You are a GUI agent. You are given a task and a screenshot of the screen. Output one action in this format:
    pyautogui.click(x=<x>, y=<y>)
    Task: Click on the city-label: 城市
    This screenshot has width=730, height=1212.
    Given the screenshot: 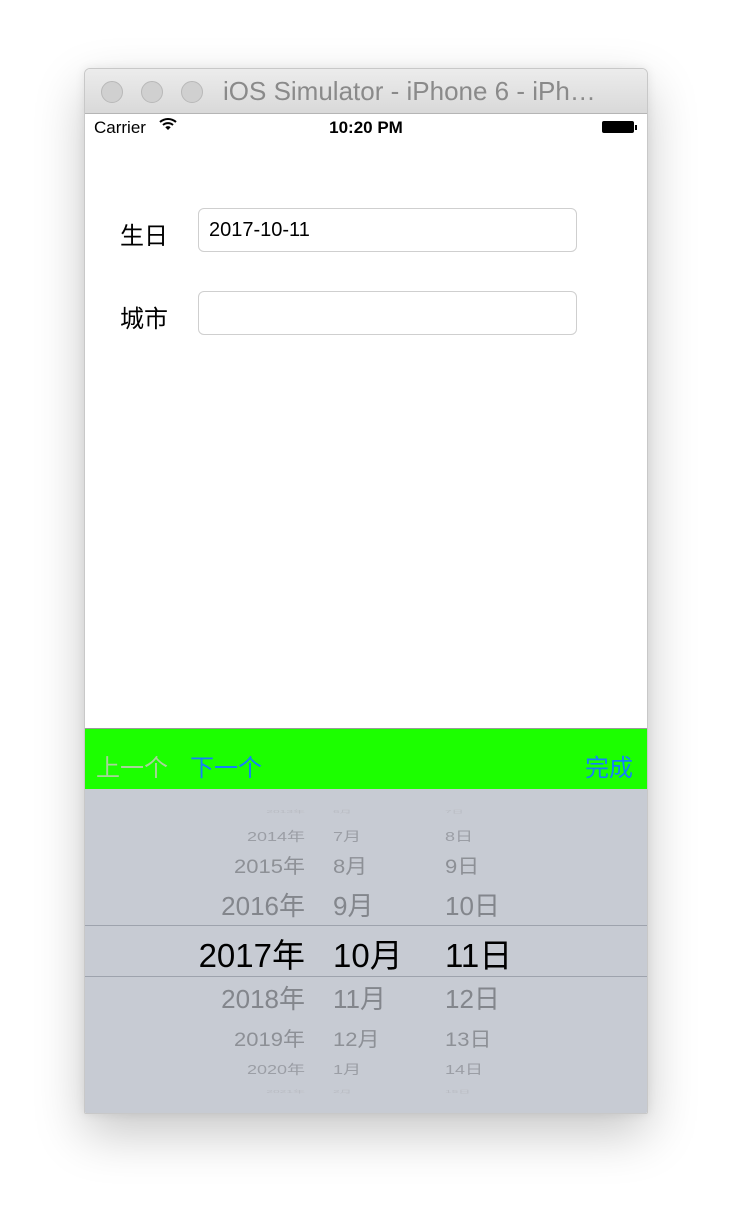 What is the action you would take?
    pyautogui.click(x=144, y=319)
    